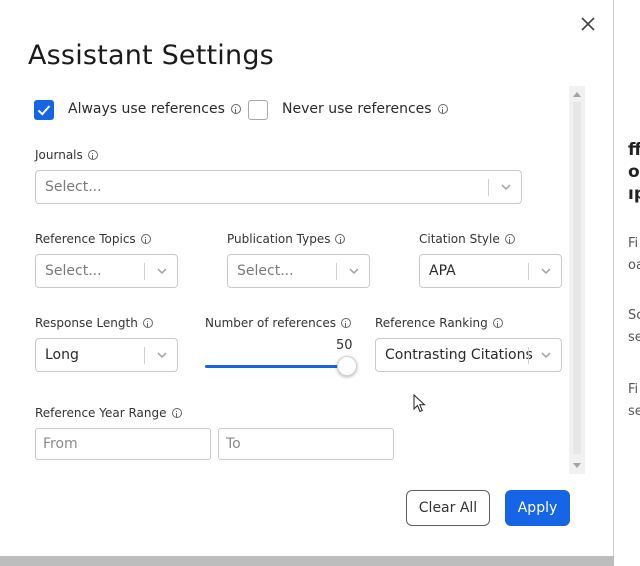  Describe the element at coordinates (634, 172) in the screenshot. I see `background-text-fragment: o` at that location.